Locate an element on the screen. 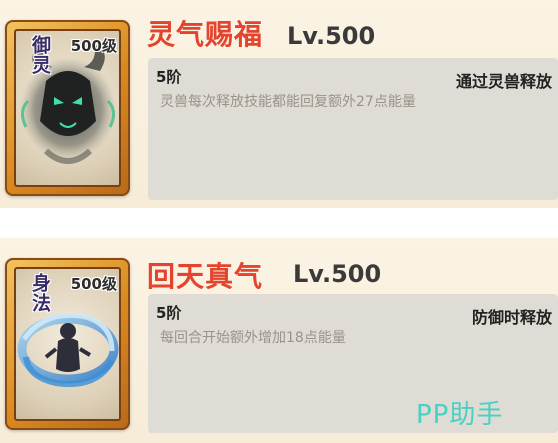 The width and height of the screenshot is (558, 443). skill-trigger: 防御时释放 is located at coordinates (511, 317).